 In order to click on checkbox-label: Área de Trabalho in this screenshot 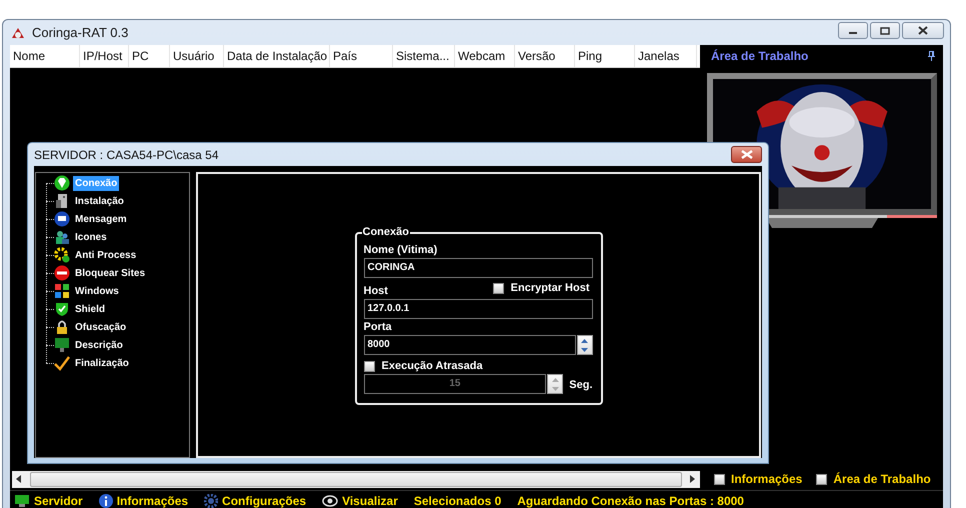, I will do `click(882, 479)`.